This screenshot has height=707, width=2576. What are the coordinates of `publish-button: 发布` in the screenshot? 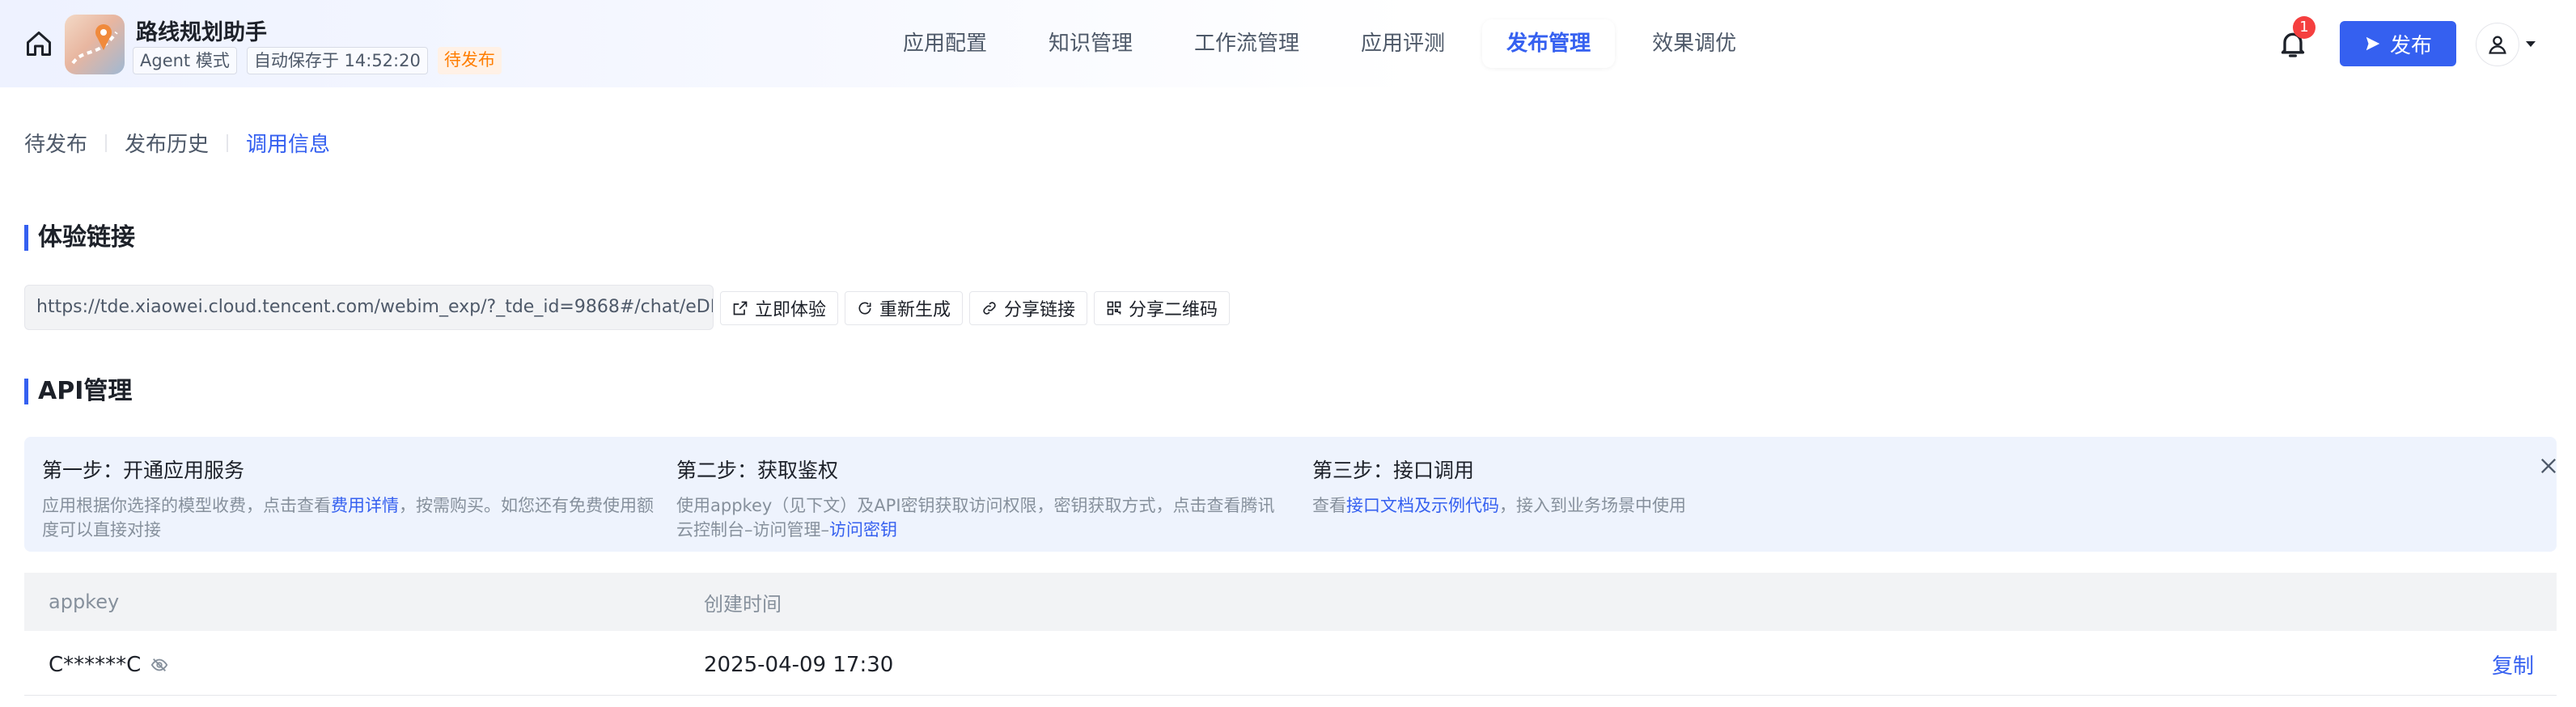 It's located at (2398, 43).